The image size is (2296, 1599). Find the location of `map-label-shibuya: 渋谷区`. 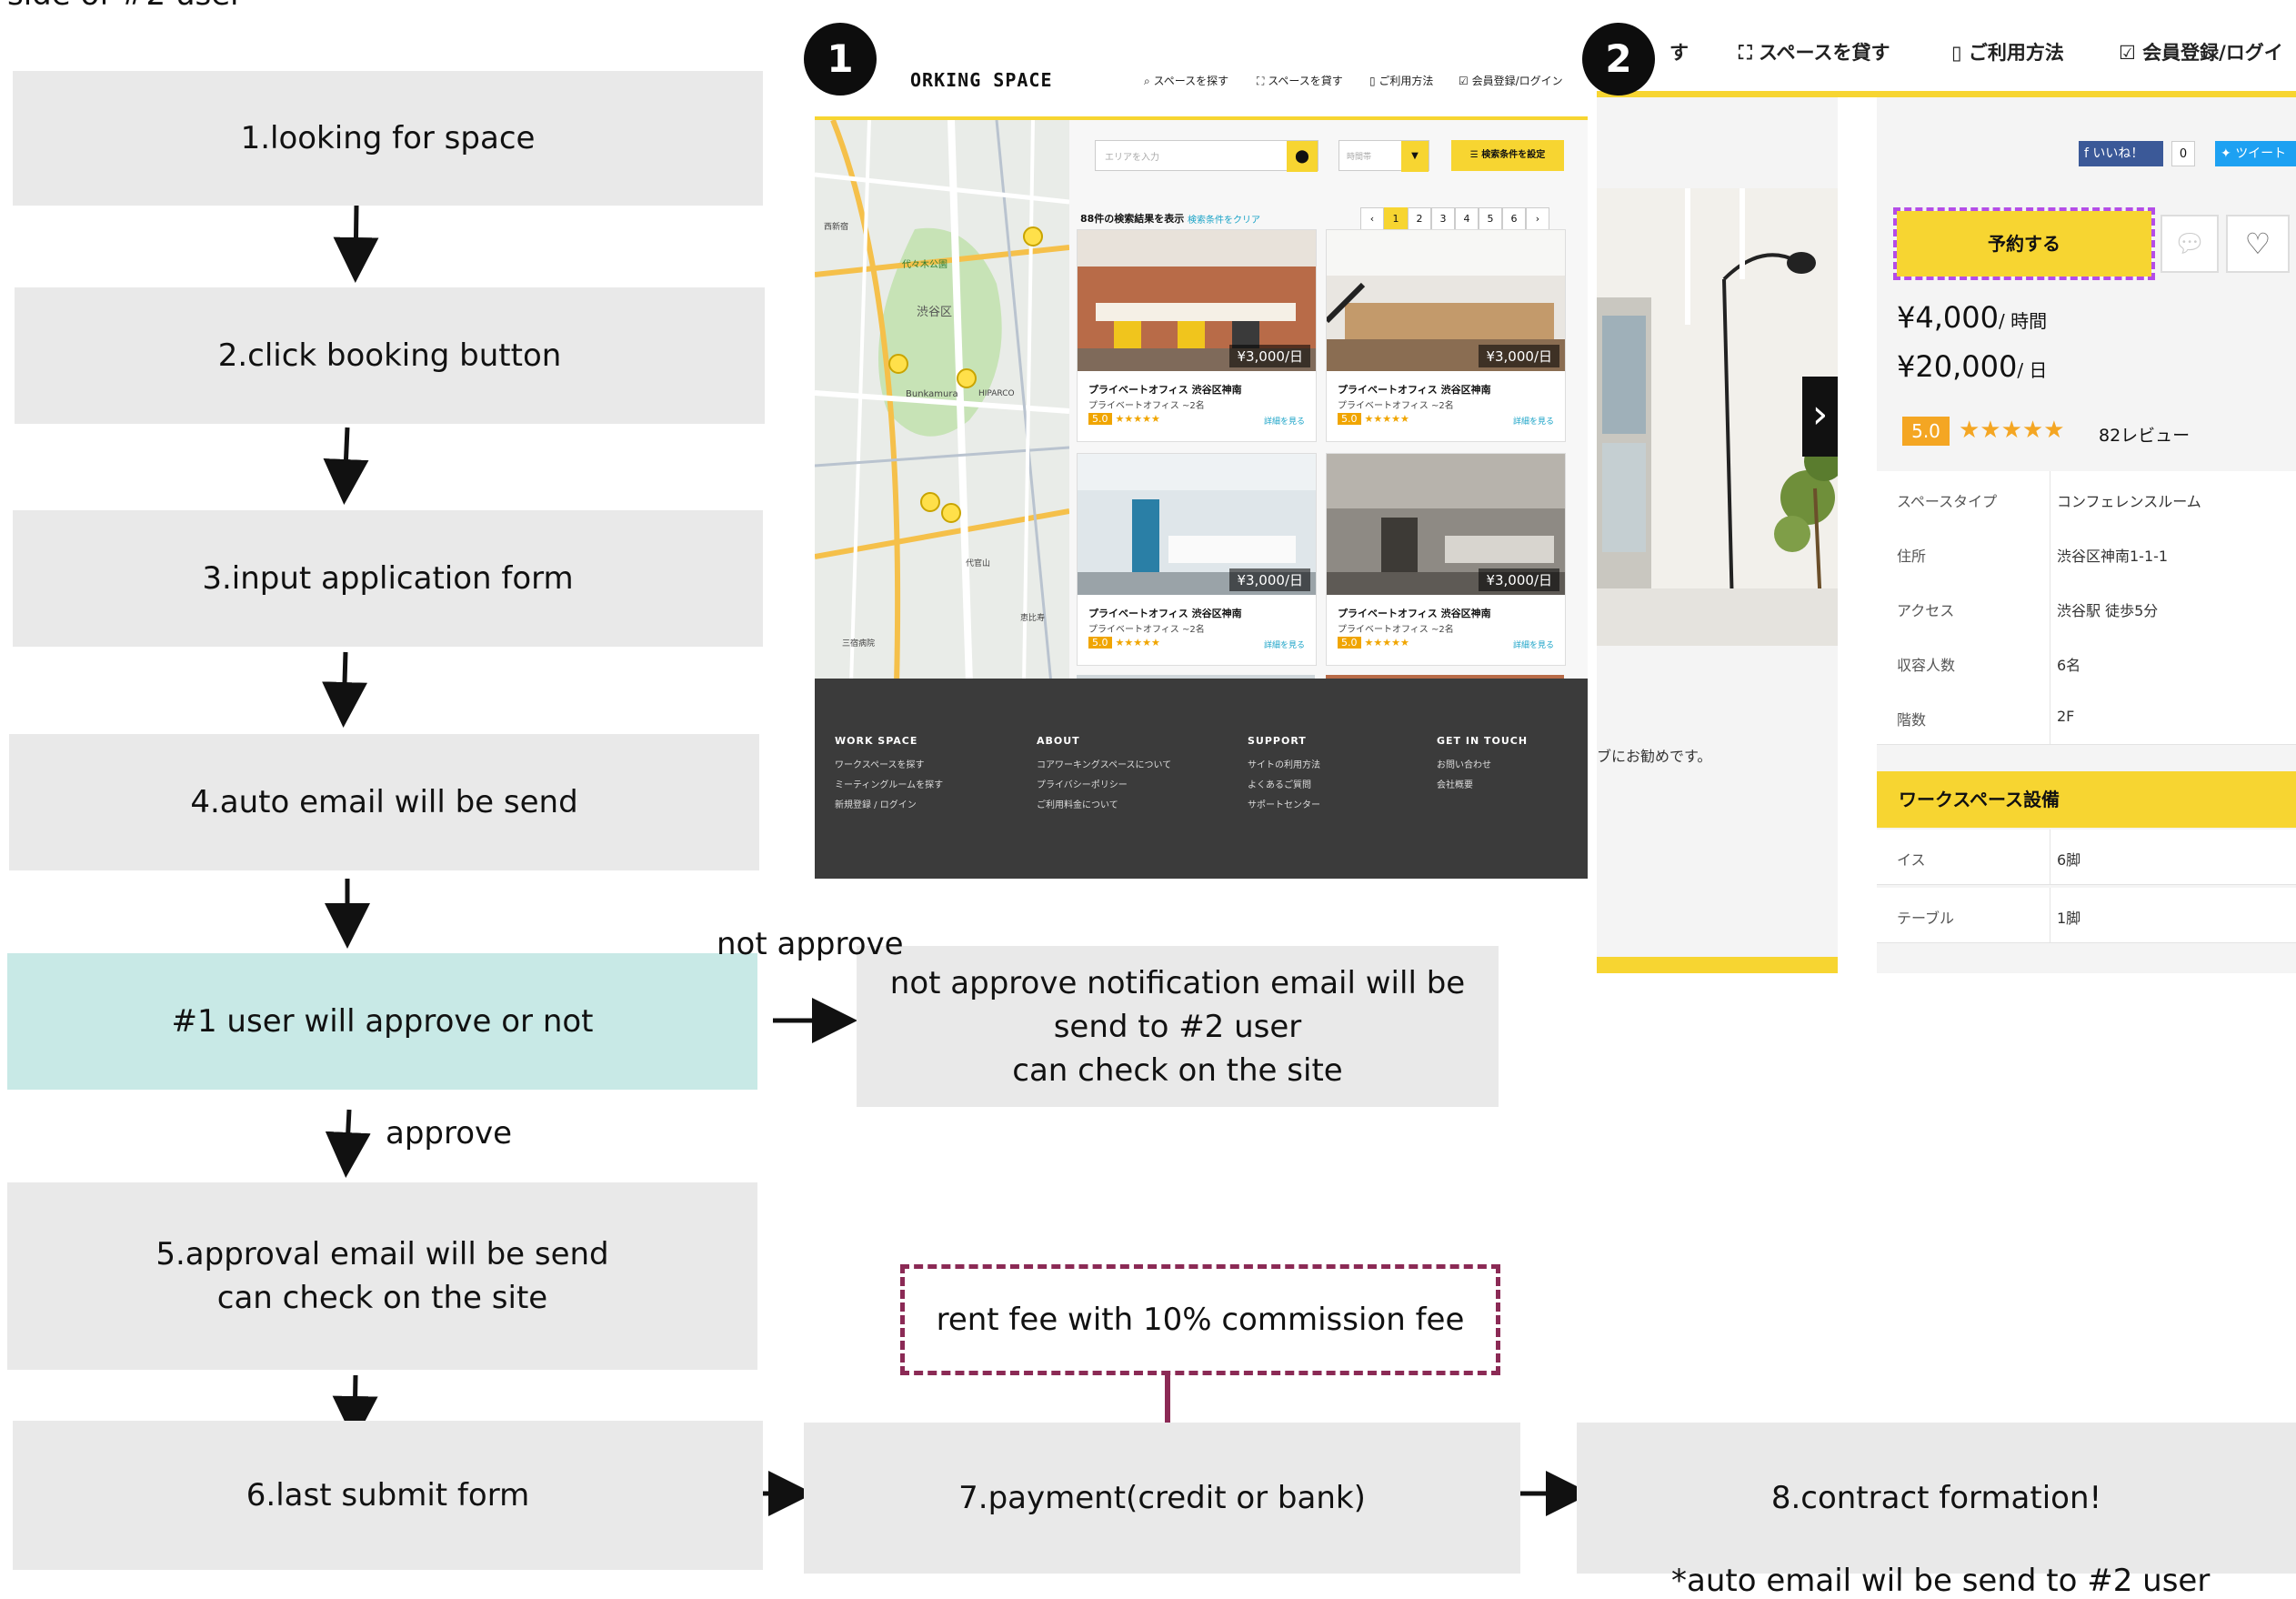

map-label-shibuya: 渋谷区 is located at coordinates (935, 312).